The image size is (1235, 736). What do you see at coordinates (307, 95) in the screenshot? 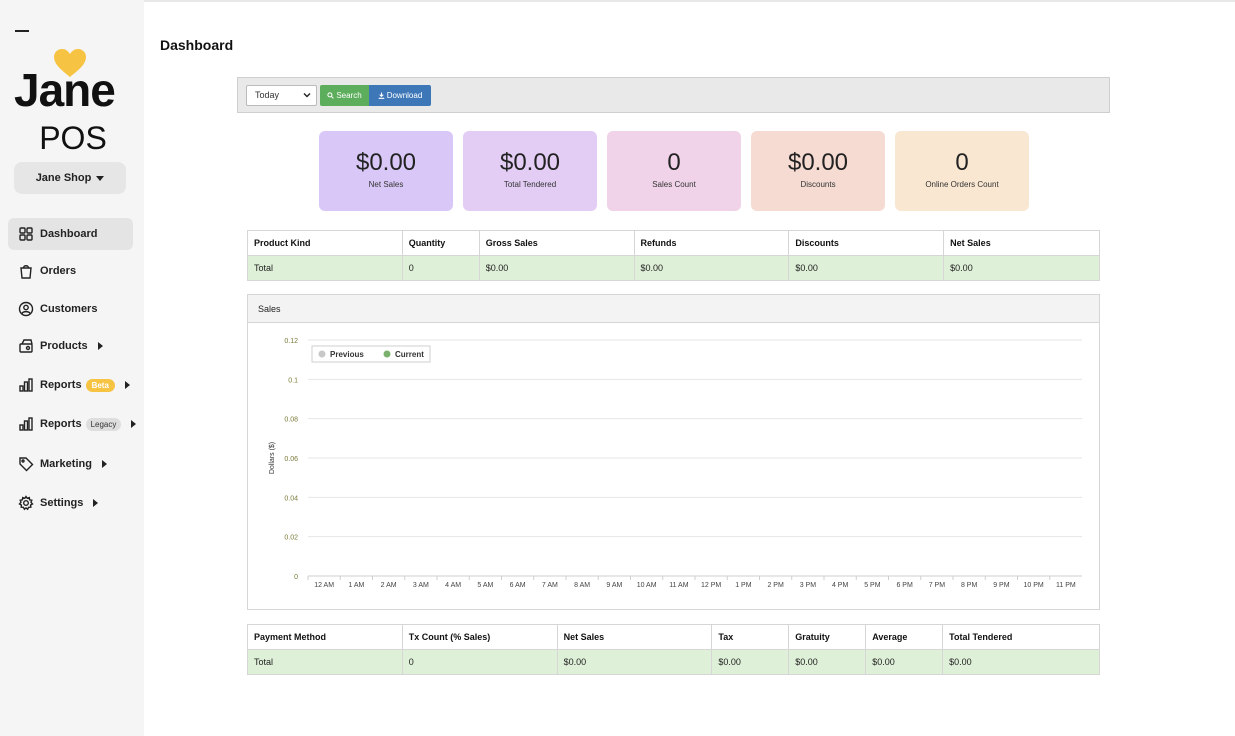
I see `chevron-down-icon` at bounding box center [307, 95].